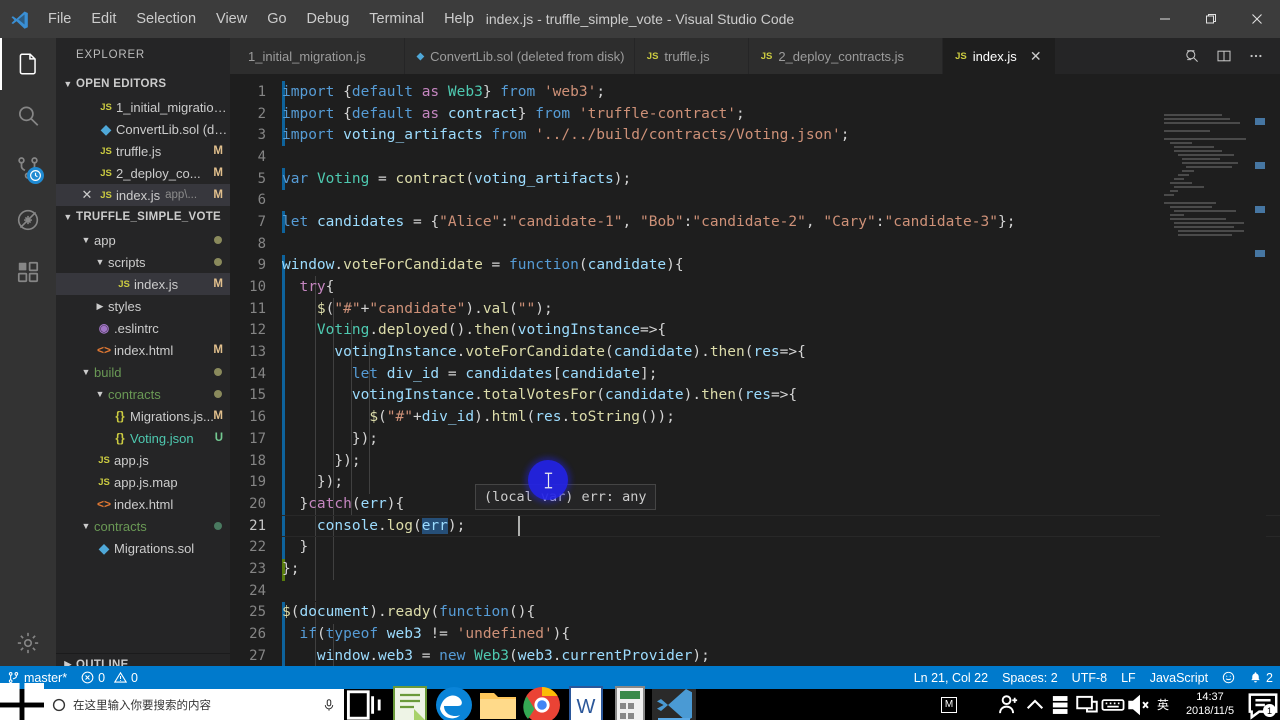 The width and height of the screenshot is (1280, 720). What do you see at coordinates (328, 19) in the screenshot?
I see `menu-debug: Debug` at bounding box center [328, 19].